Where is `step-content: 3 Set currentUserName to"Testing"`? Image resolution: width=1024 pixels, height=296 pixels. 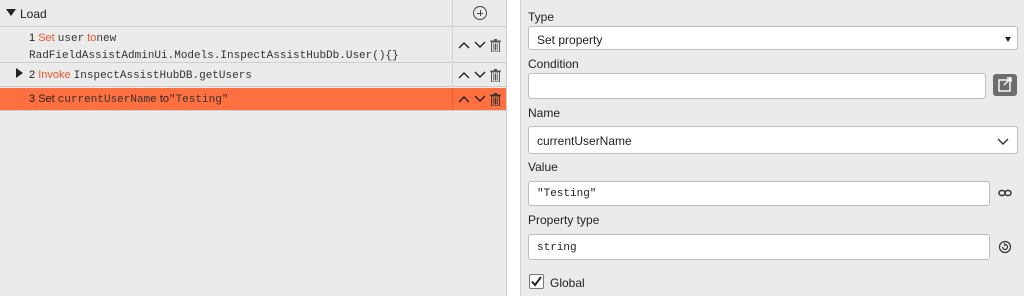
step-content: 3 Set currentUserName to"Testing" is located at coordinates (226, 99).